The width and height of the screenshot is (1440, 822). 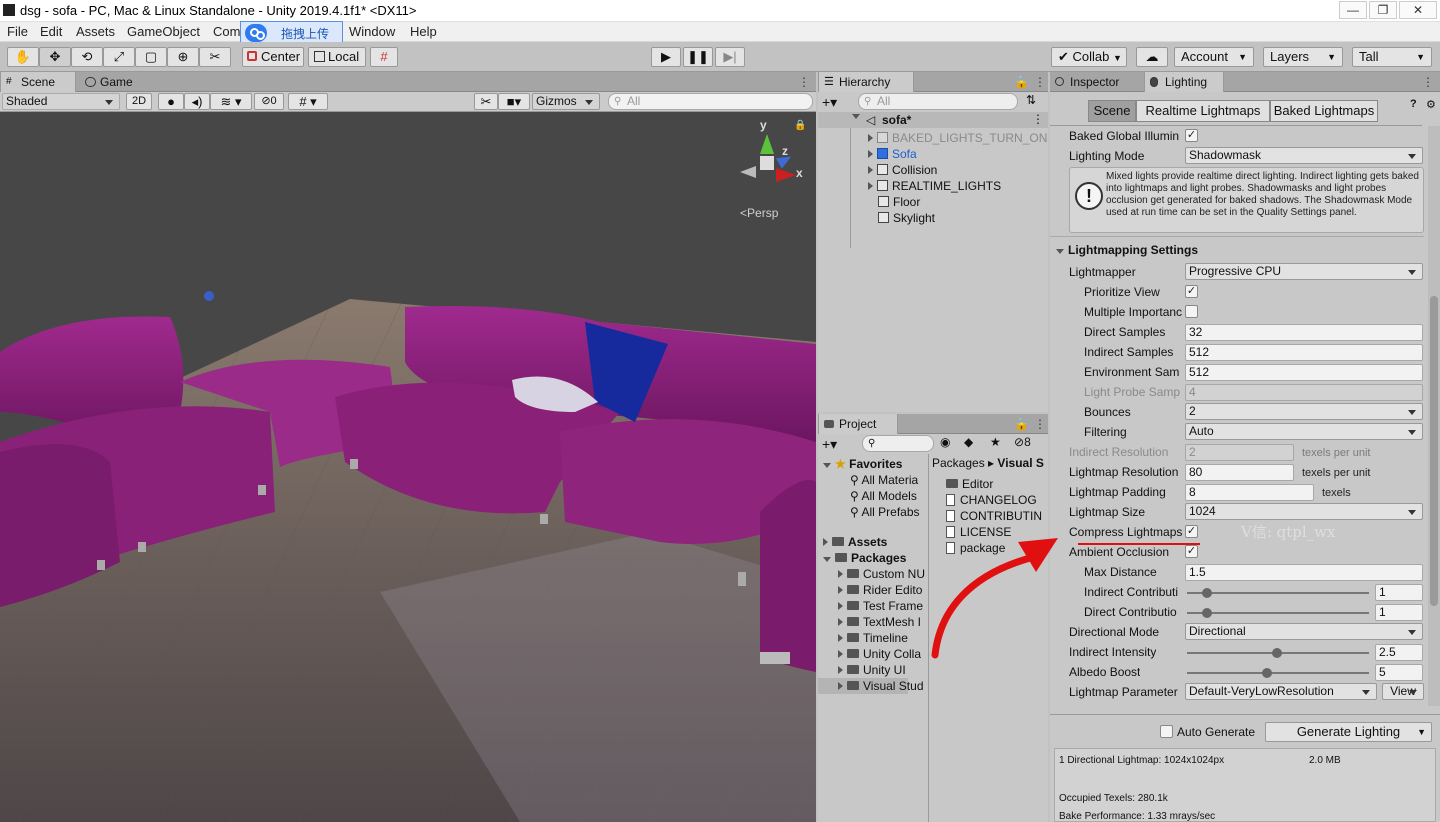 I want to click on camera-settings-button: ■▾, so click(x=514, y=101).